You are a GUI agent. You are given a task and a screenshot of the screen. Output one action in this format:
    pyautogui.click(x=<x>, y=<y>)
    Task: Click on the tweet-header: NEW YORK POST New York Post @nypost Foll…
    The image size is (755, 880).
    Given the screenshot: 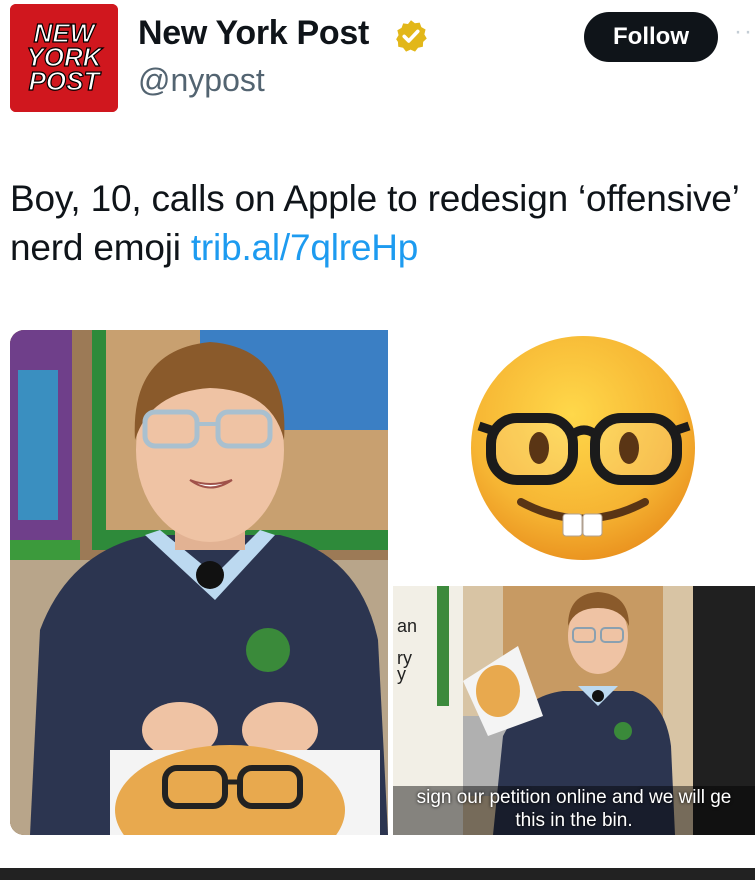 What is the action you would take?
    pyautogui.click(x=377, y=60)
    